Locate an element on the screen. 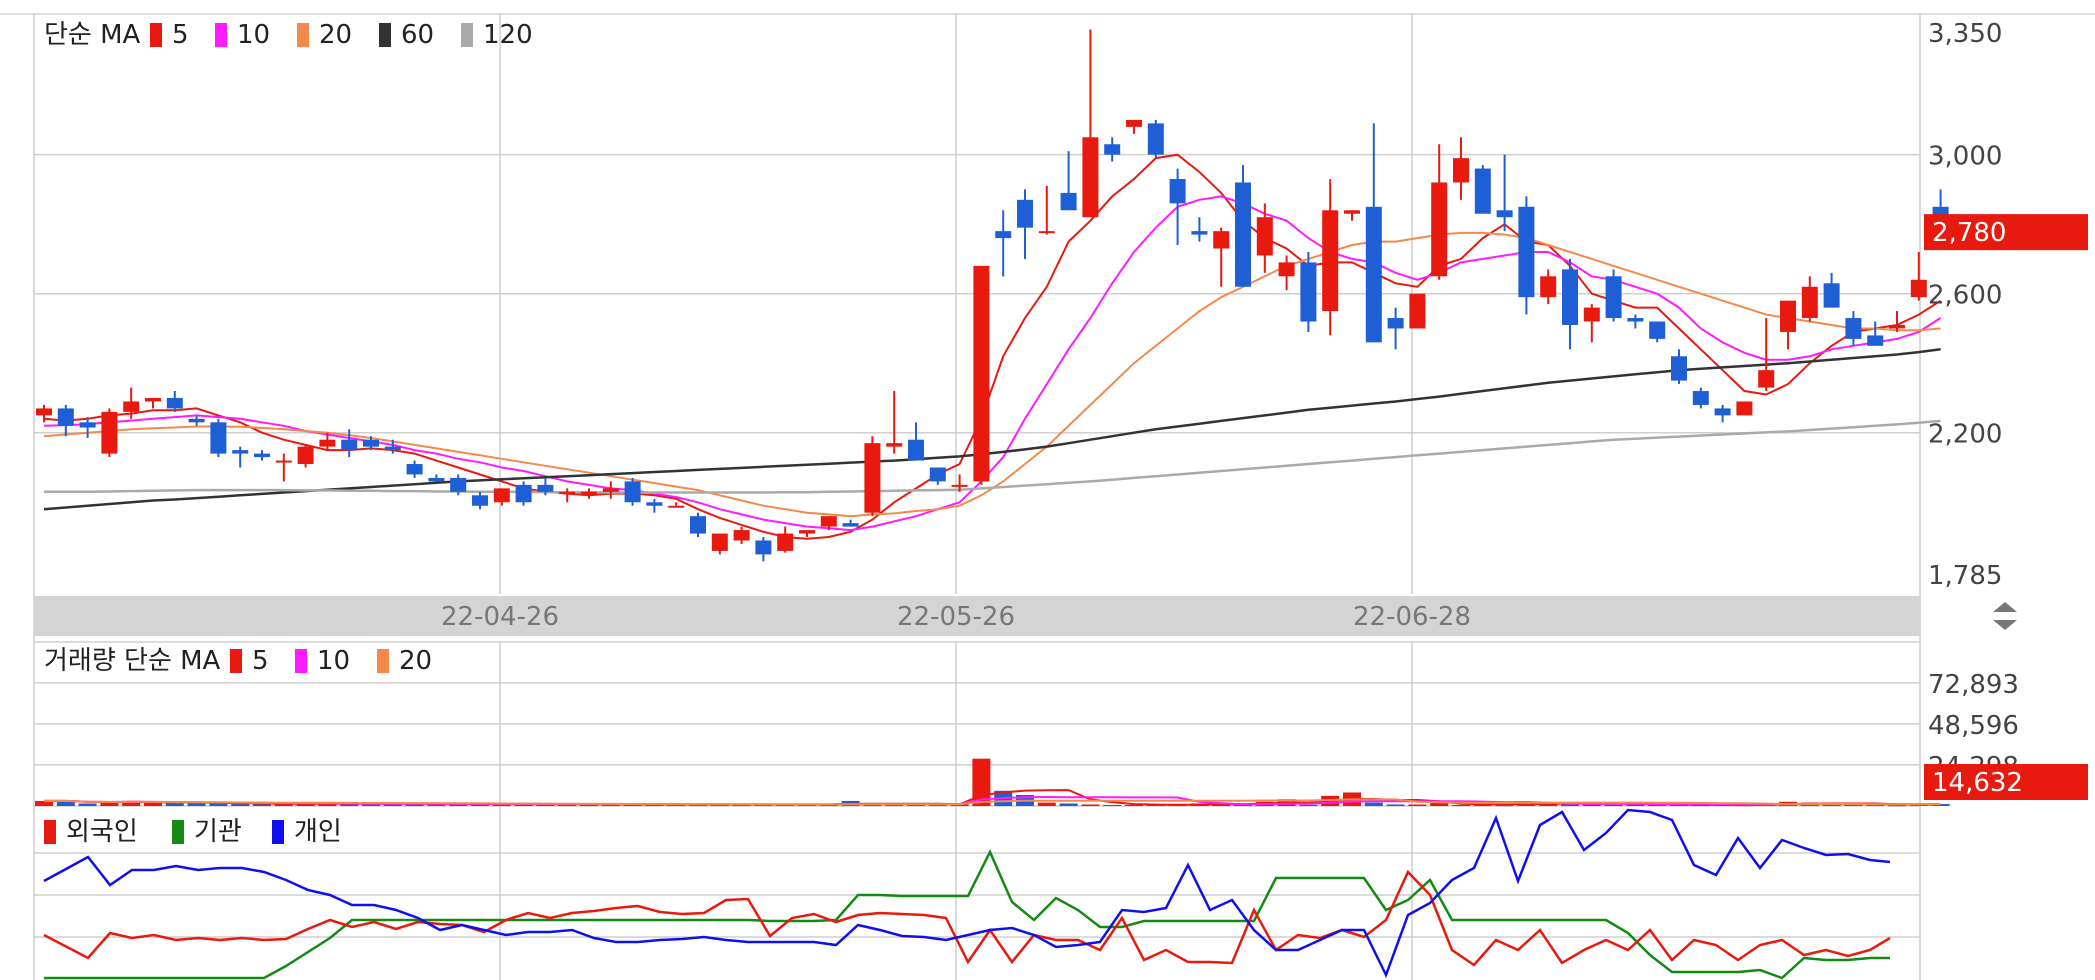  legend-label: 20 is located at coordinates (335, 35).